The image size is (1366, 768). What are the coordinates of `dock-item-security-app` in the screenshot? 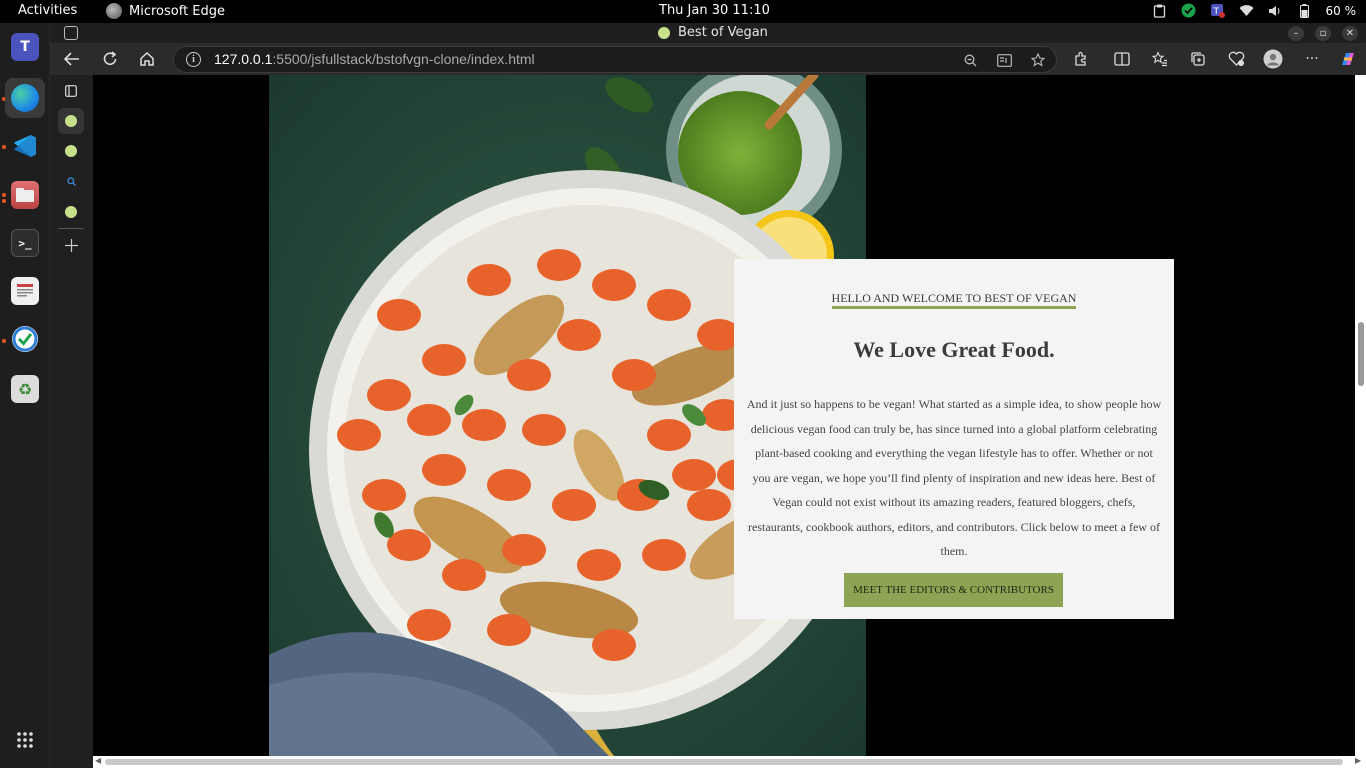 It's located at (25, 339).